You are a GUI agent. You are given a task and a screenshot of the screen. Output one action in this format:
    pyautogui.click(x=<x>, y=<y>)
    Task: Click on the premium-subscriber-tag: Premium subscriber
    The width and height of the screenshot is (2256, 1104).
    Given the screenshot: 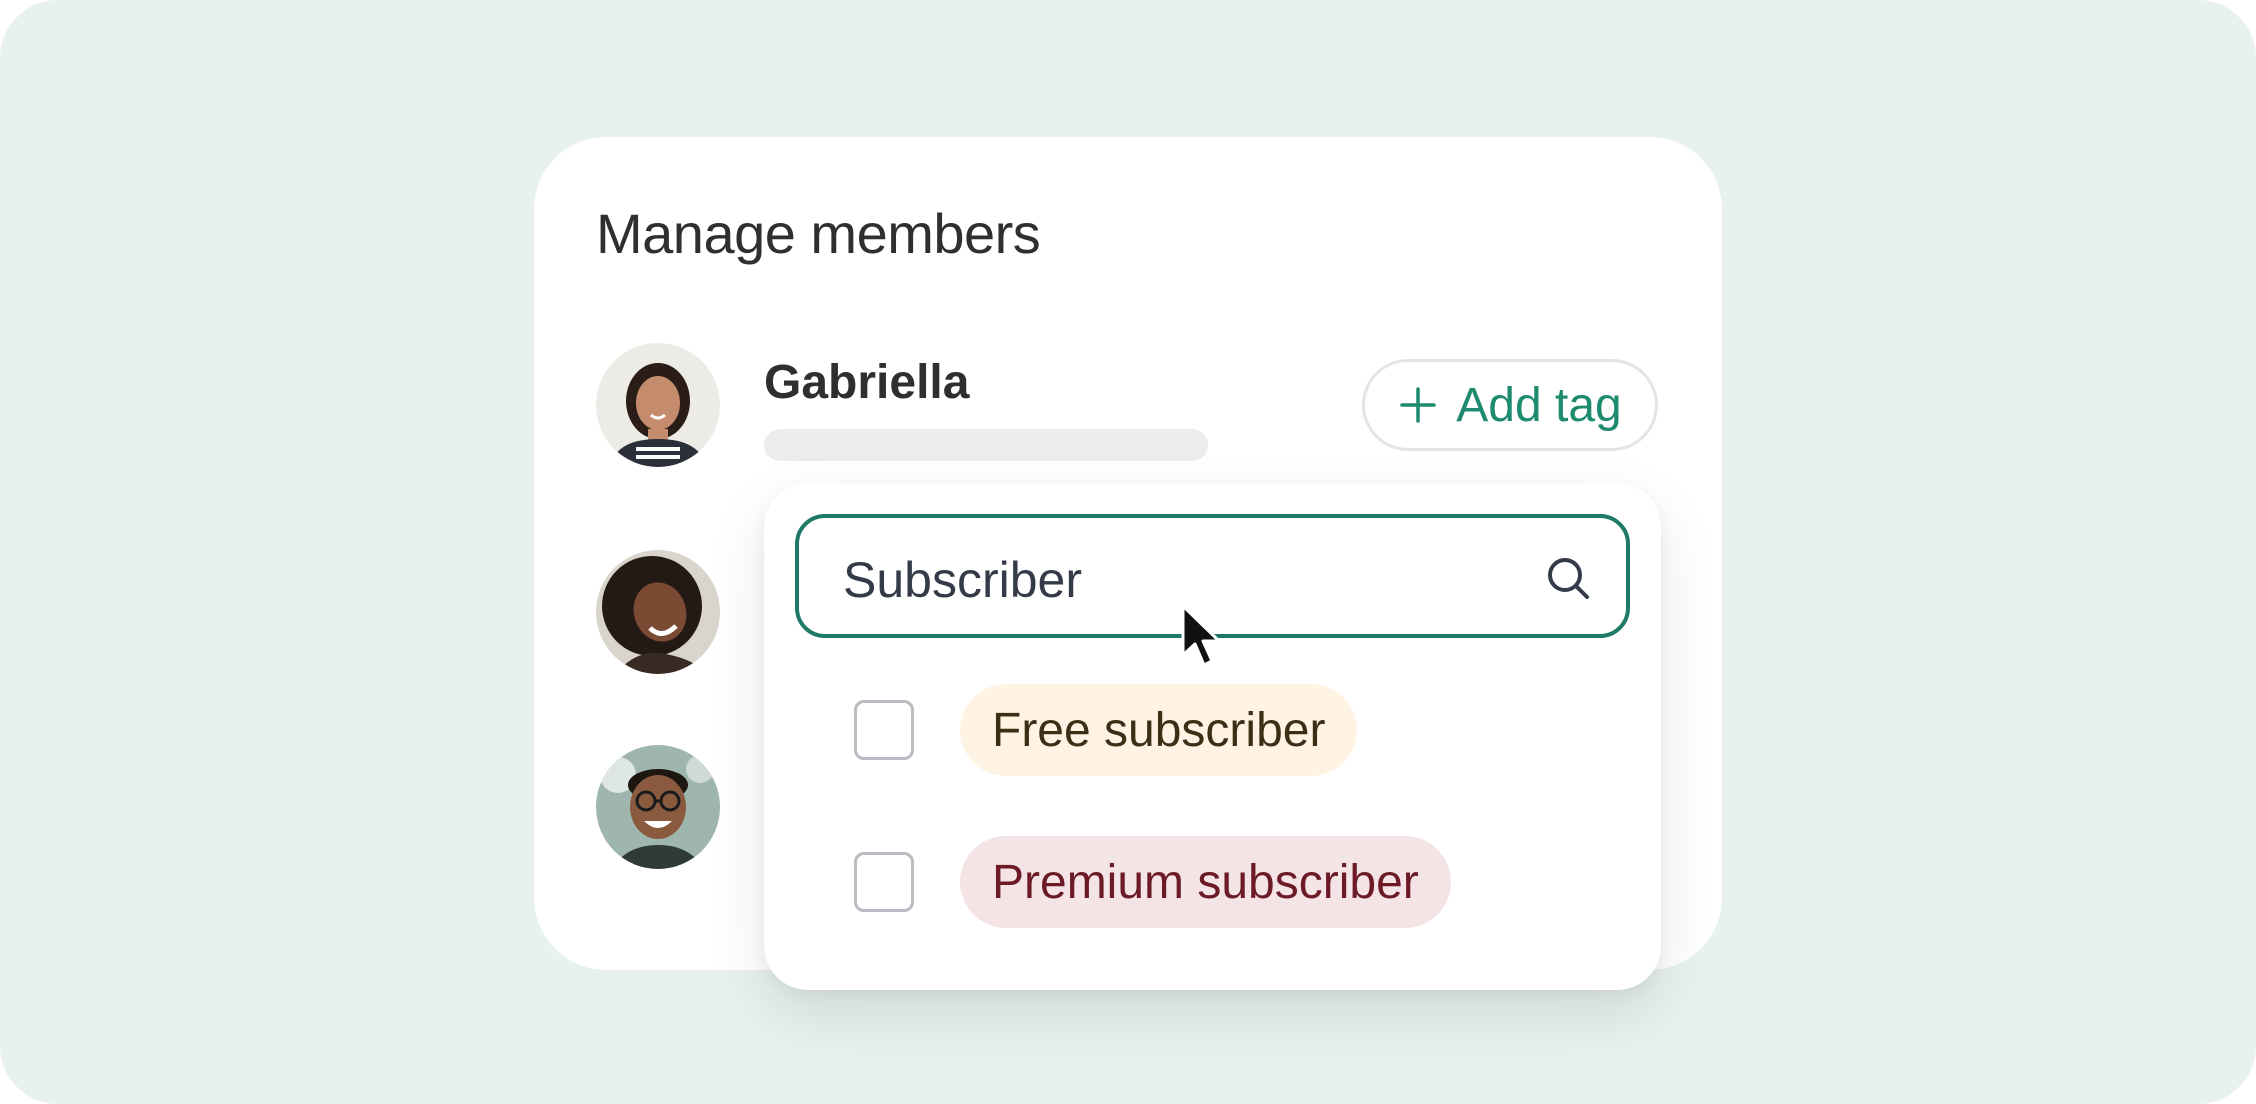 What is the action you would take?
    pyautogui.click(x=1205, y=882)
    